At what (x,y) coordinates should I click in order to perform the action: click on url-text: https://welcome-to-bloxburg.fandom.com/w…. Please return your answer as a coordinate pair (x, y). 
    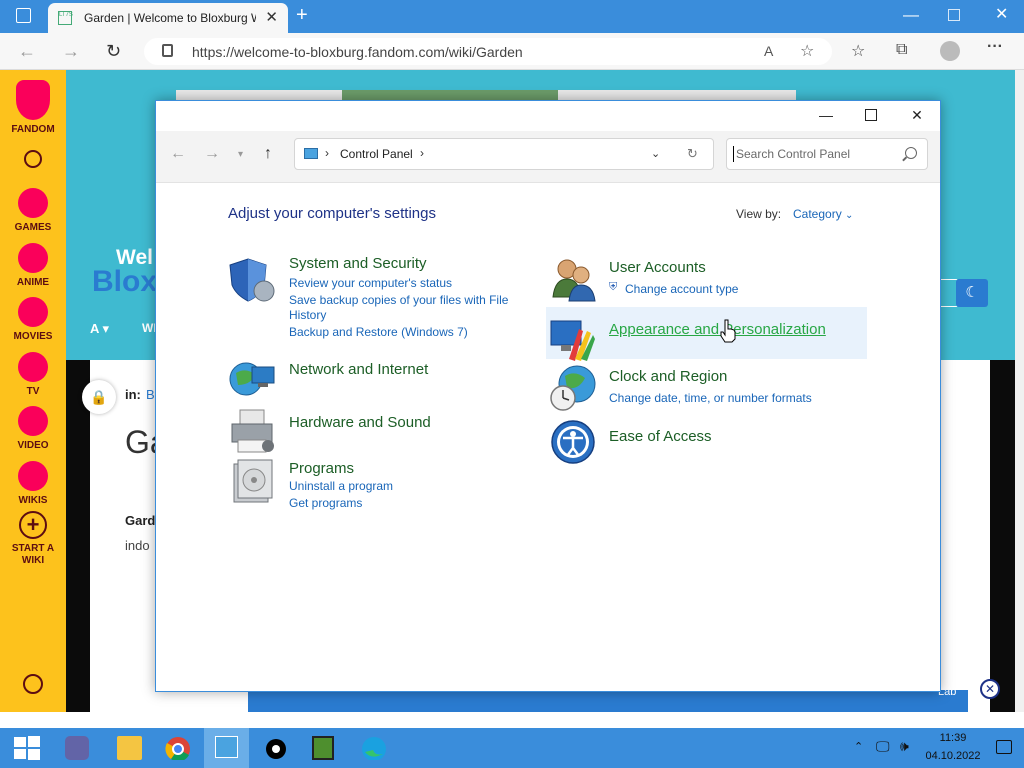
    Looking at the image, I should click on (357, 52).